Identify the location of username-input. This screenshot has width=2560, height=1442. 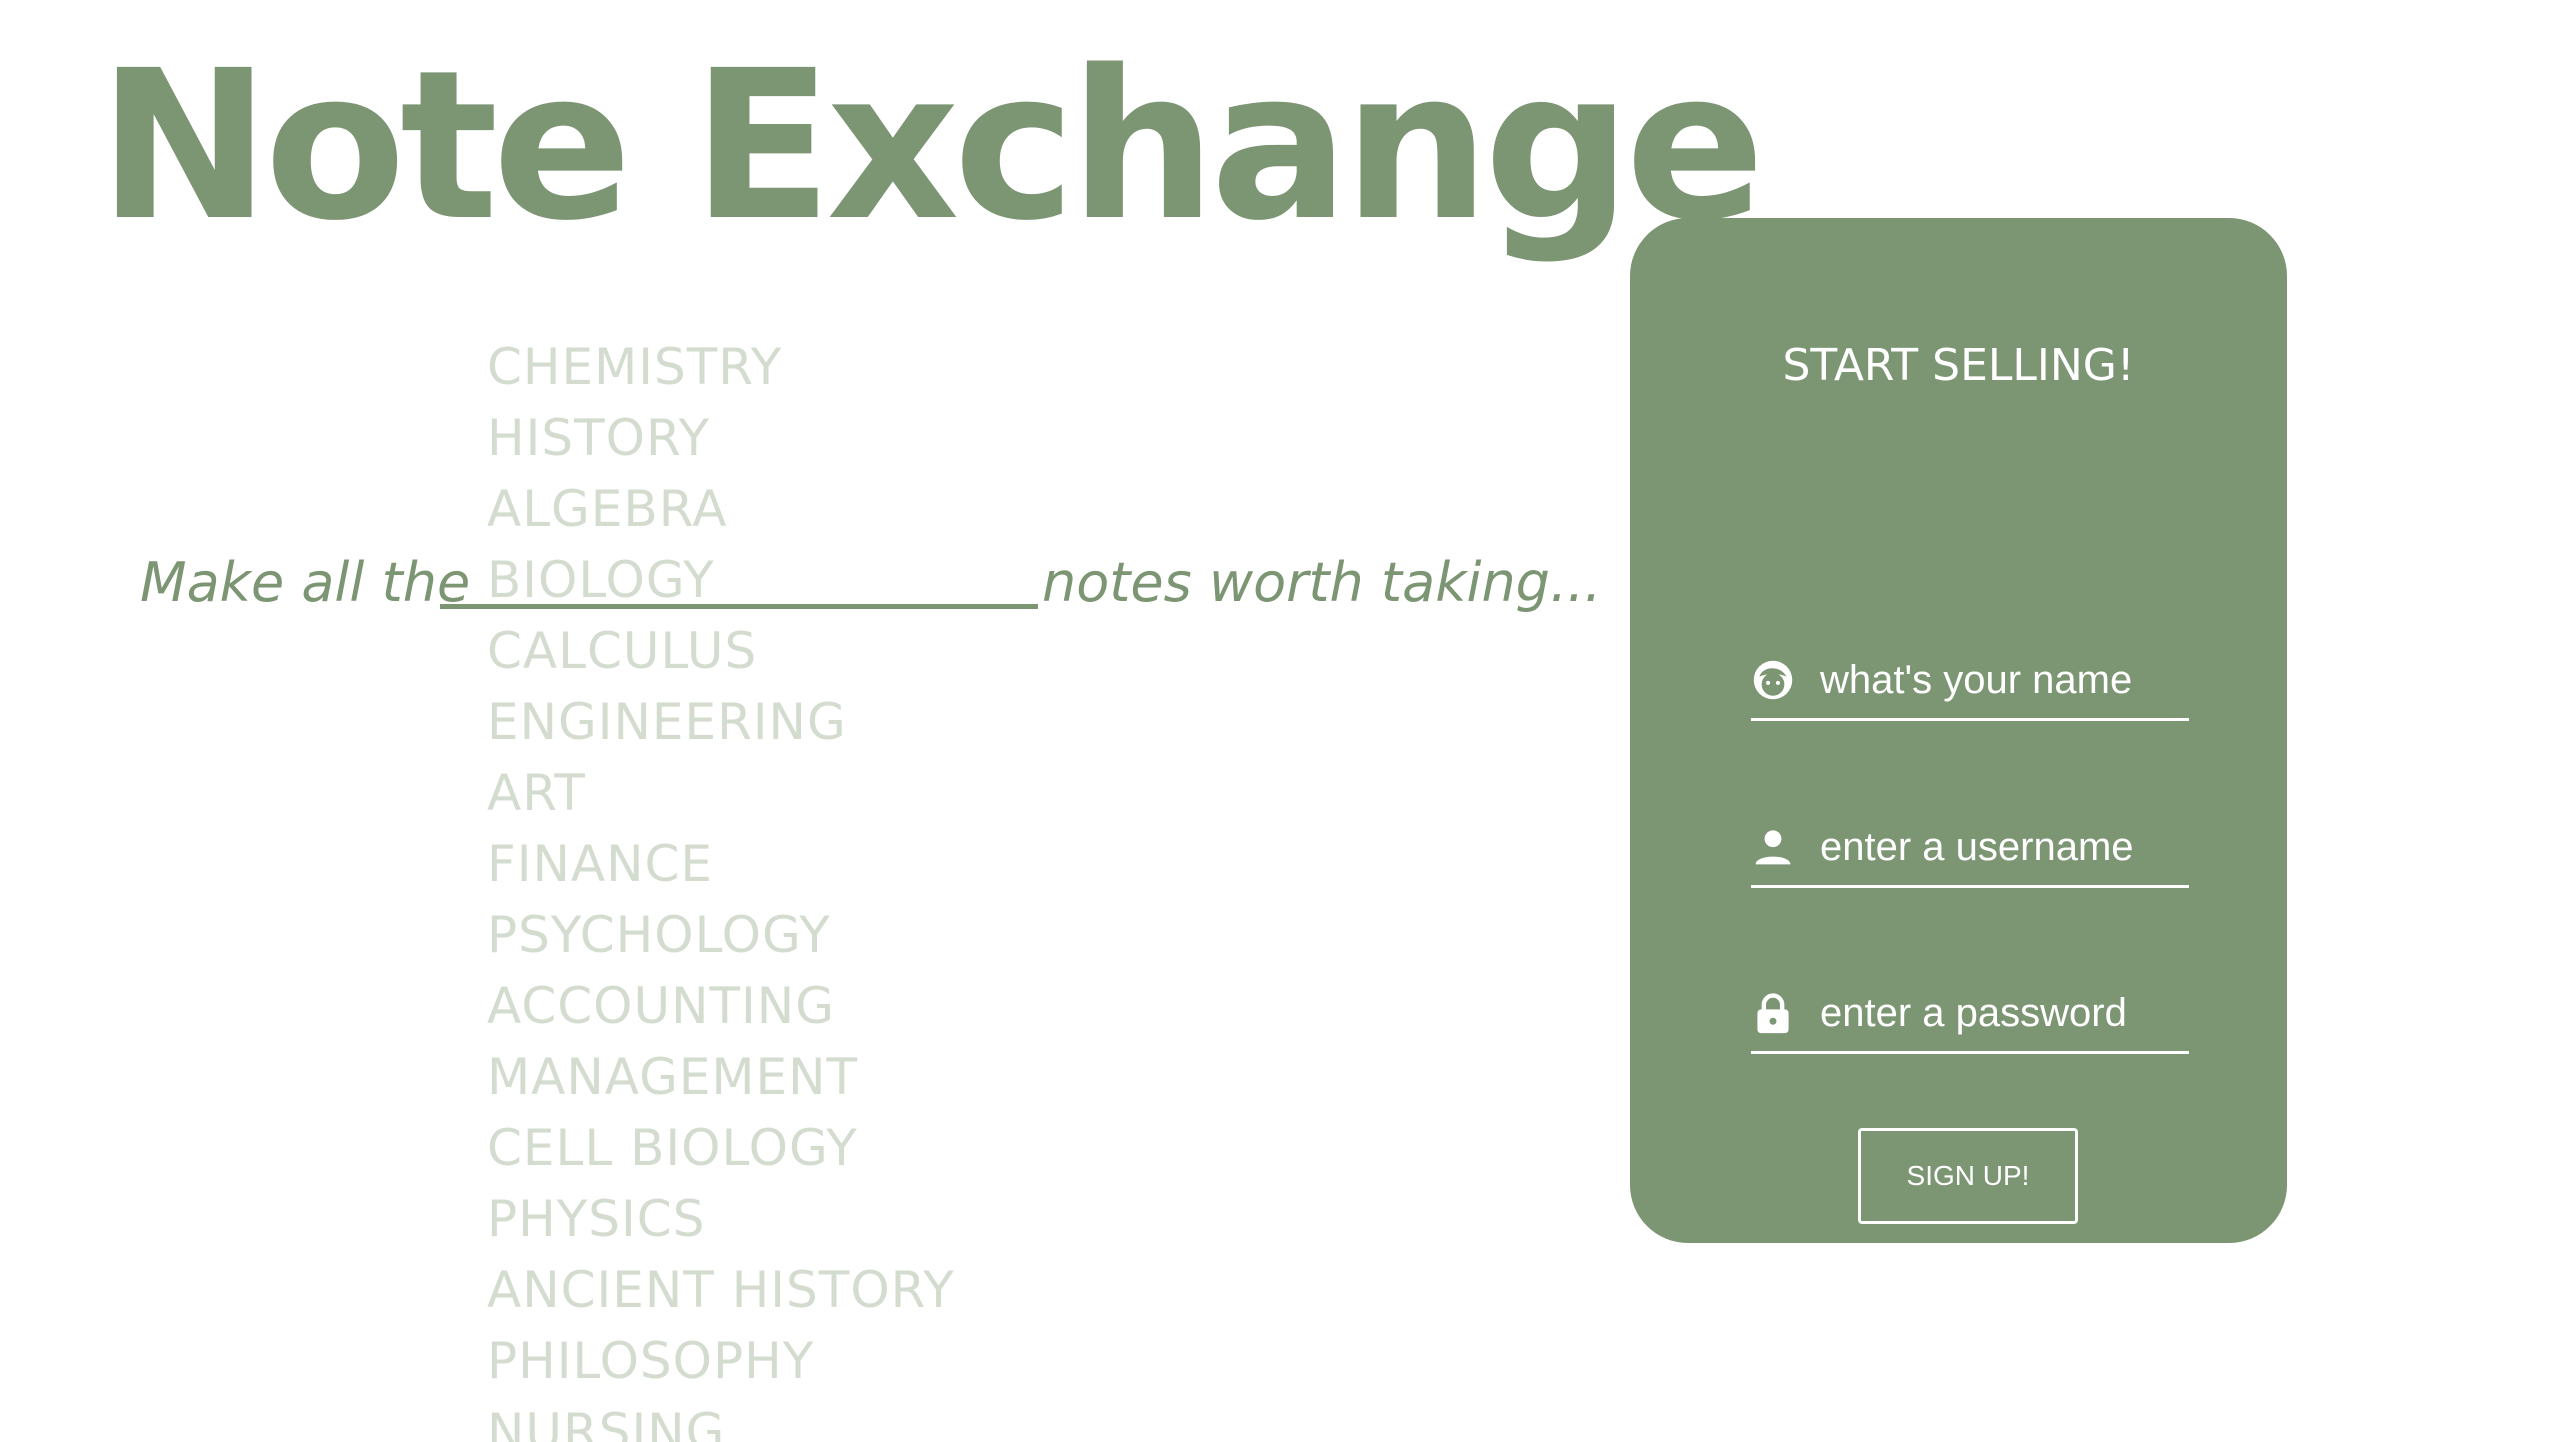
(2000, 847).